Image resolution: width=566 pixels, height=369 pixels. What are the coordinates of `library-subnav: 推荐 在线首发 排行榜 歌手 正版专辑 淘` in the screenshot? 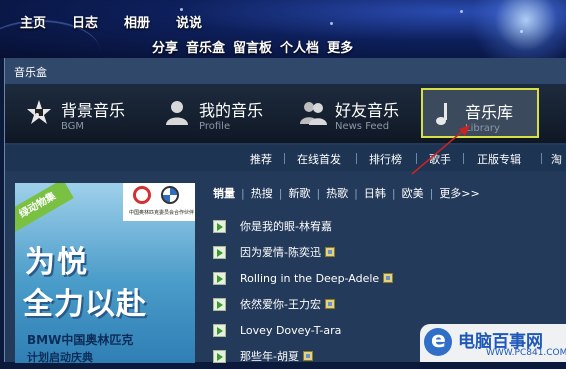 It's located at (285, 158).